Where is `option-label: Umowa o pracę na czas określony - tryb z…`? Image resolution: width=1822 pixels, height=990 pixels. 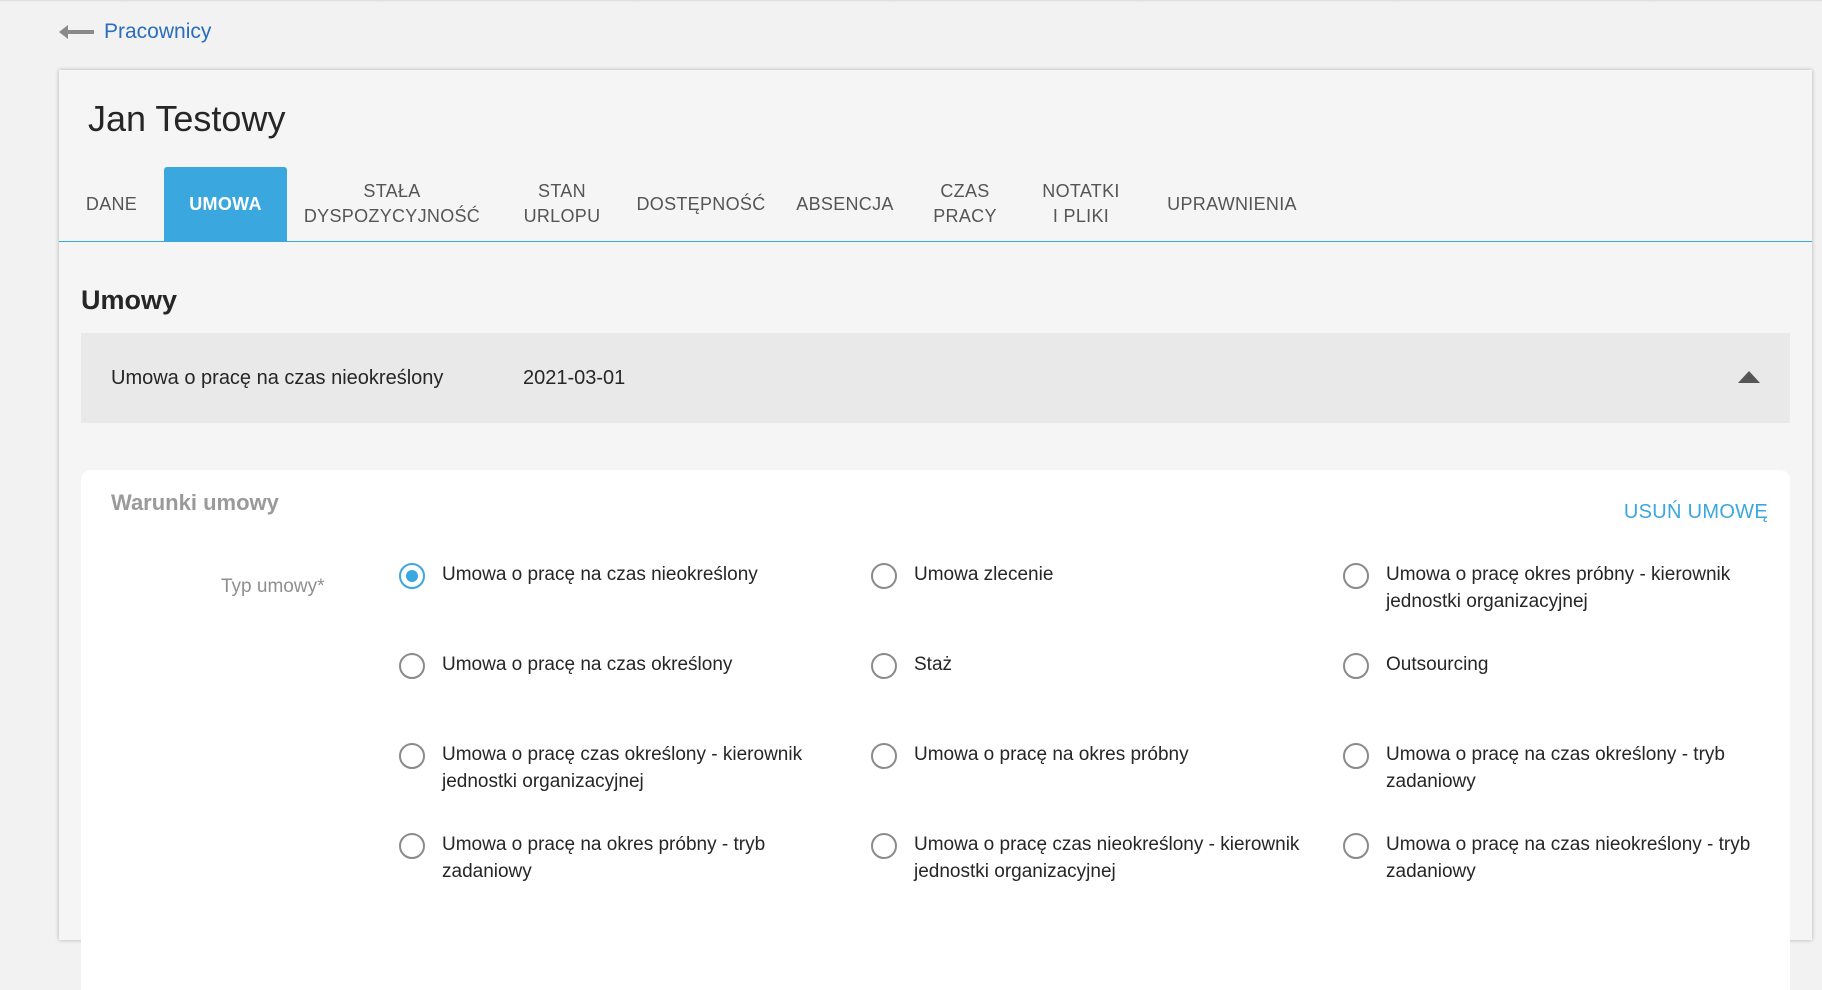
option-label: Umowa o pracę na czas określony - tryb z… is located at coordinates (1555, 768).